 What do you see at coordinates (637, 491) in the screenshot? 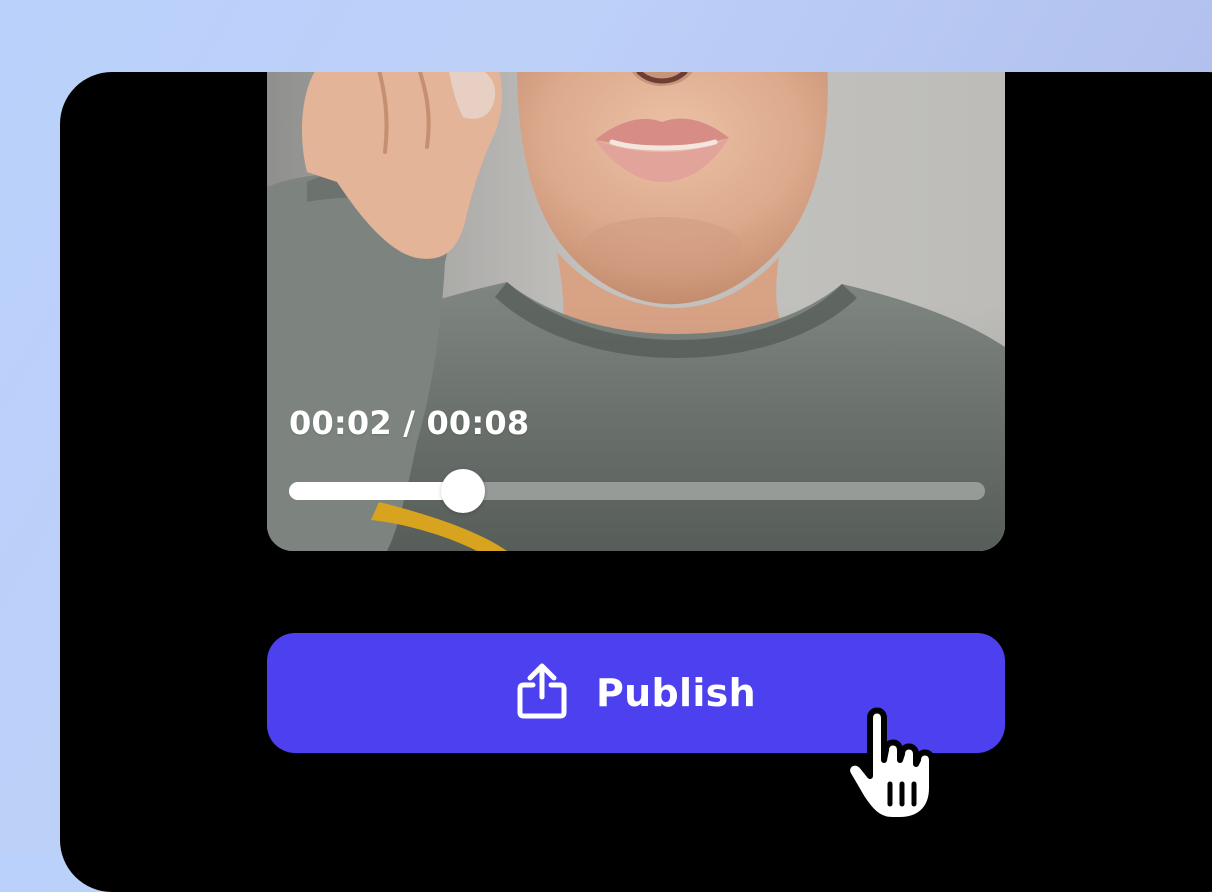
I see `video-seek-bar` at bounding box center [637, 491].